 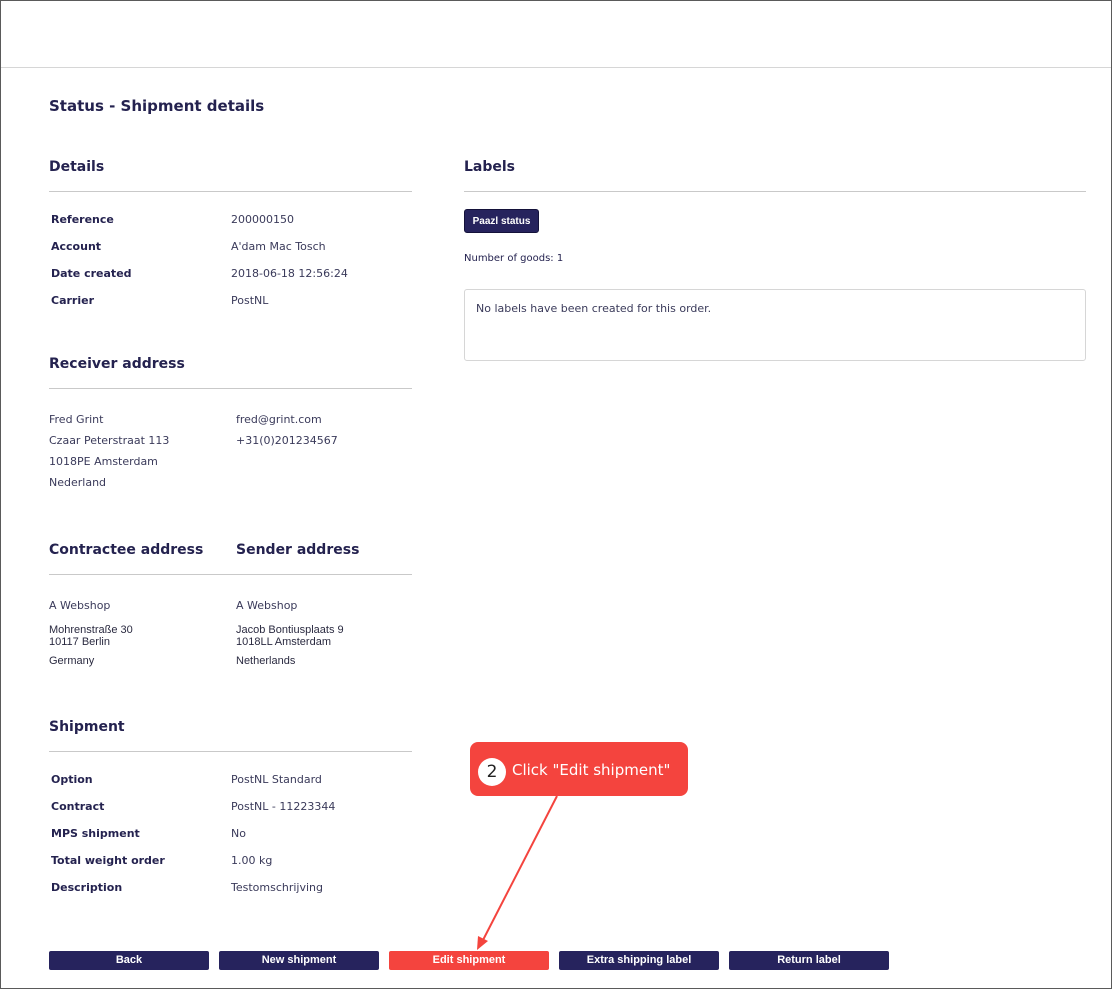 I want to click on receiver-email: fred@grint.com, so click(x=279, y=419).